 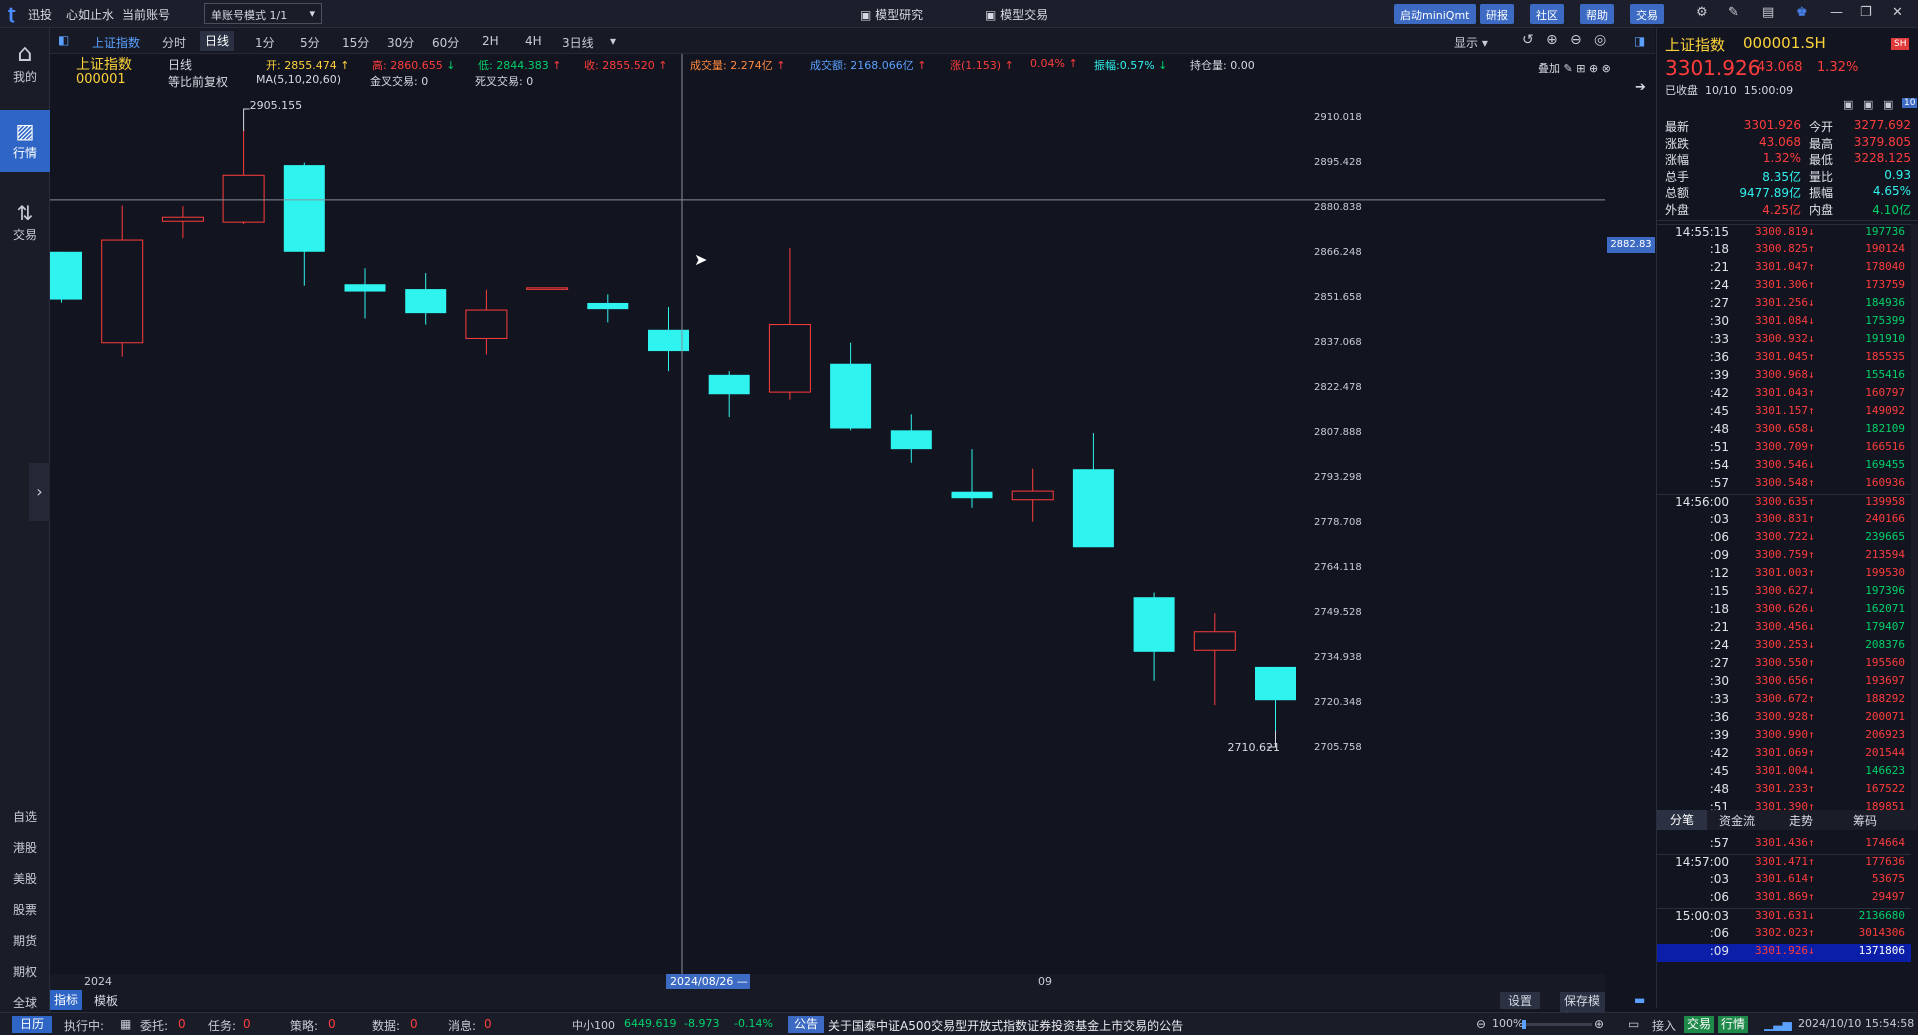 I want to click on tick-row: 14:56:00 3300.635↑ 139958, so click(x=1784, y=503).